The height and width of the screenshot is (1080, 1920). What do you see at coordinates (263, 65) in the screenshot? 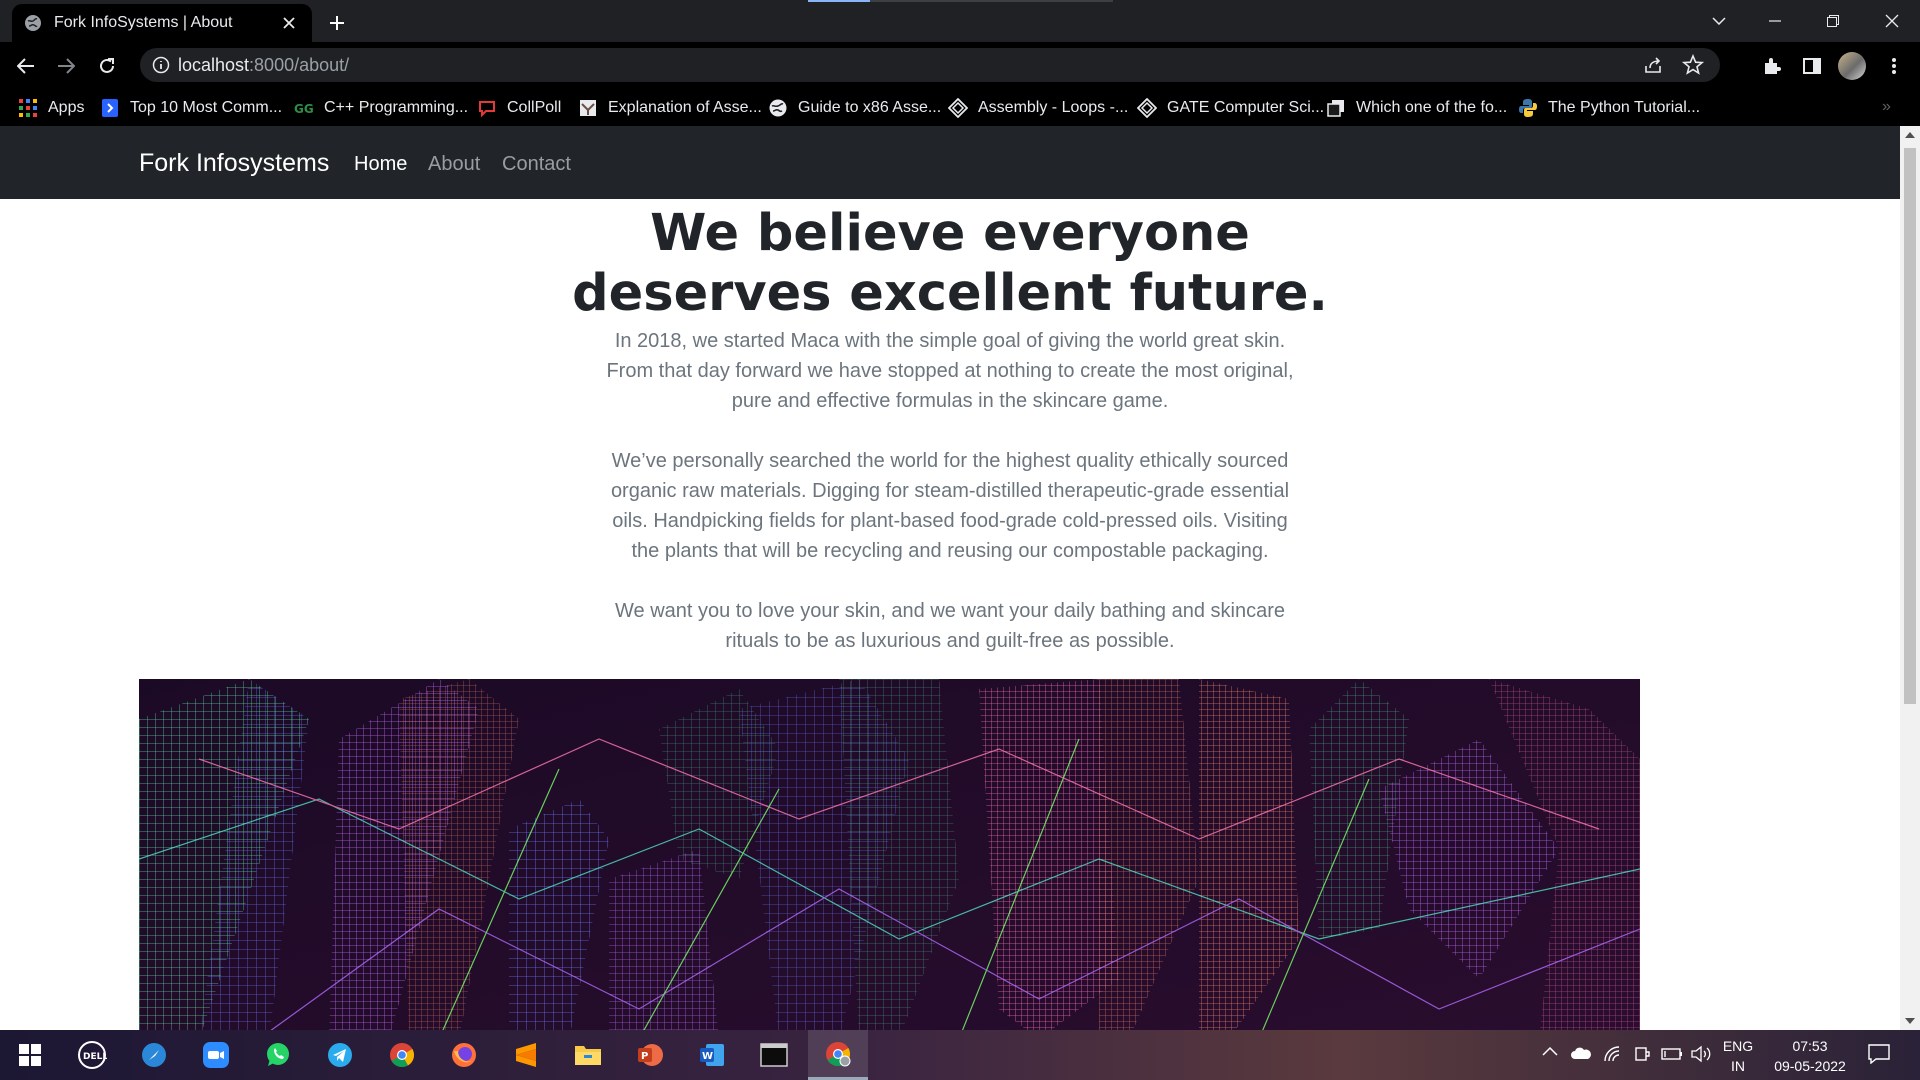
I see `url-text: localhost:8000/about/` at bounding box center [263, 65].